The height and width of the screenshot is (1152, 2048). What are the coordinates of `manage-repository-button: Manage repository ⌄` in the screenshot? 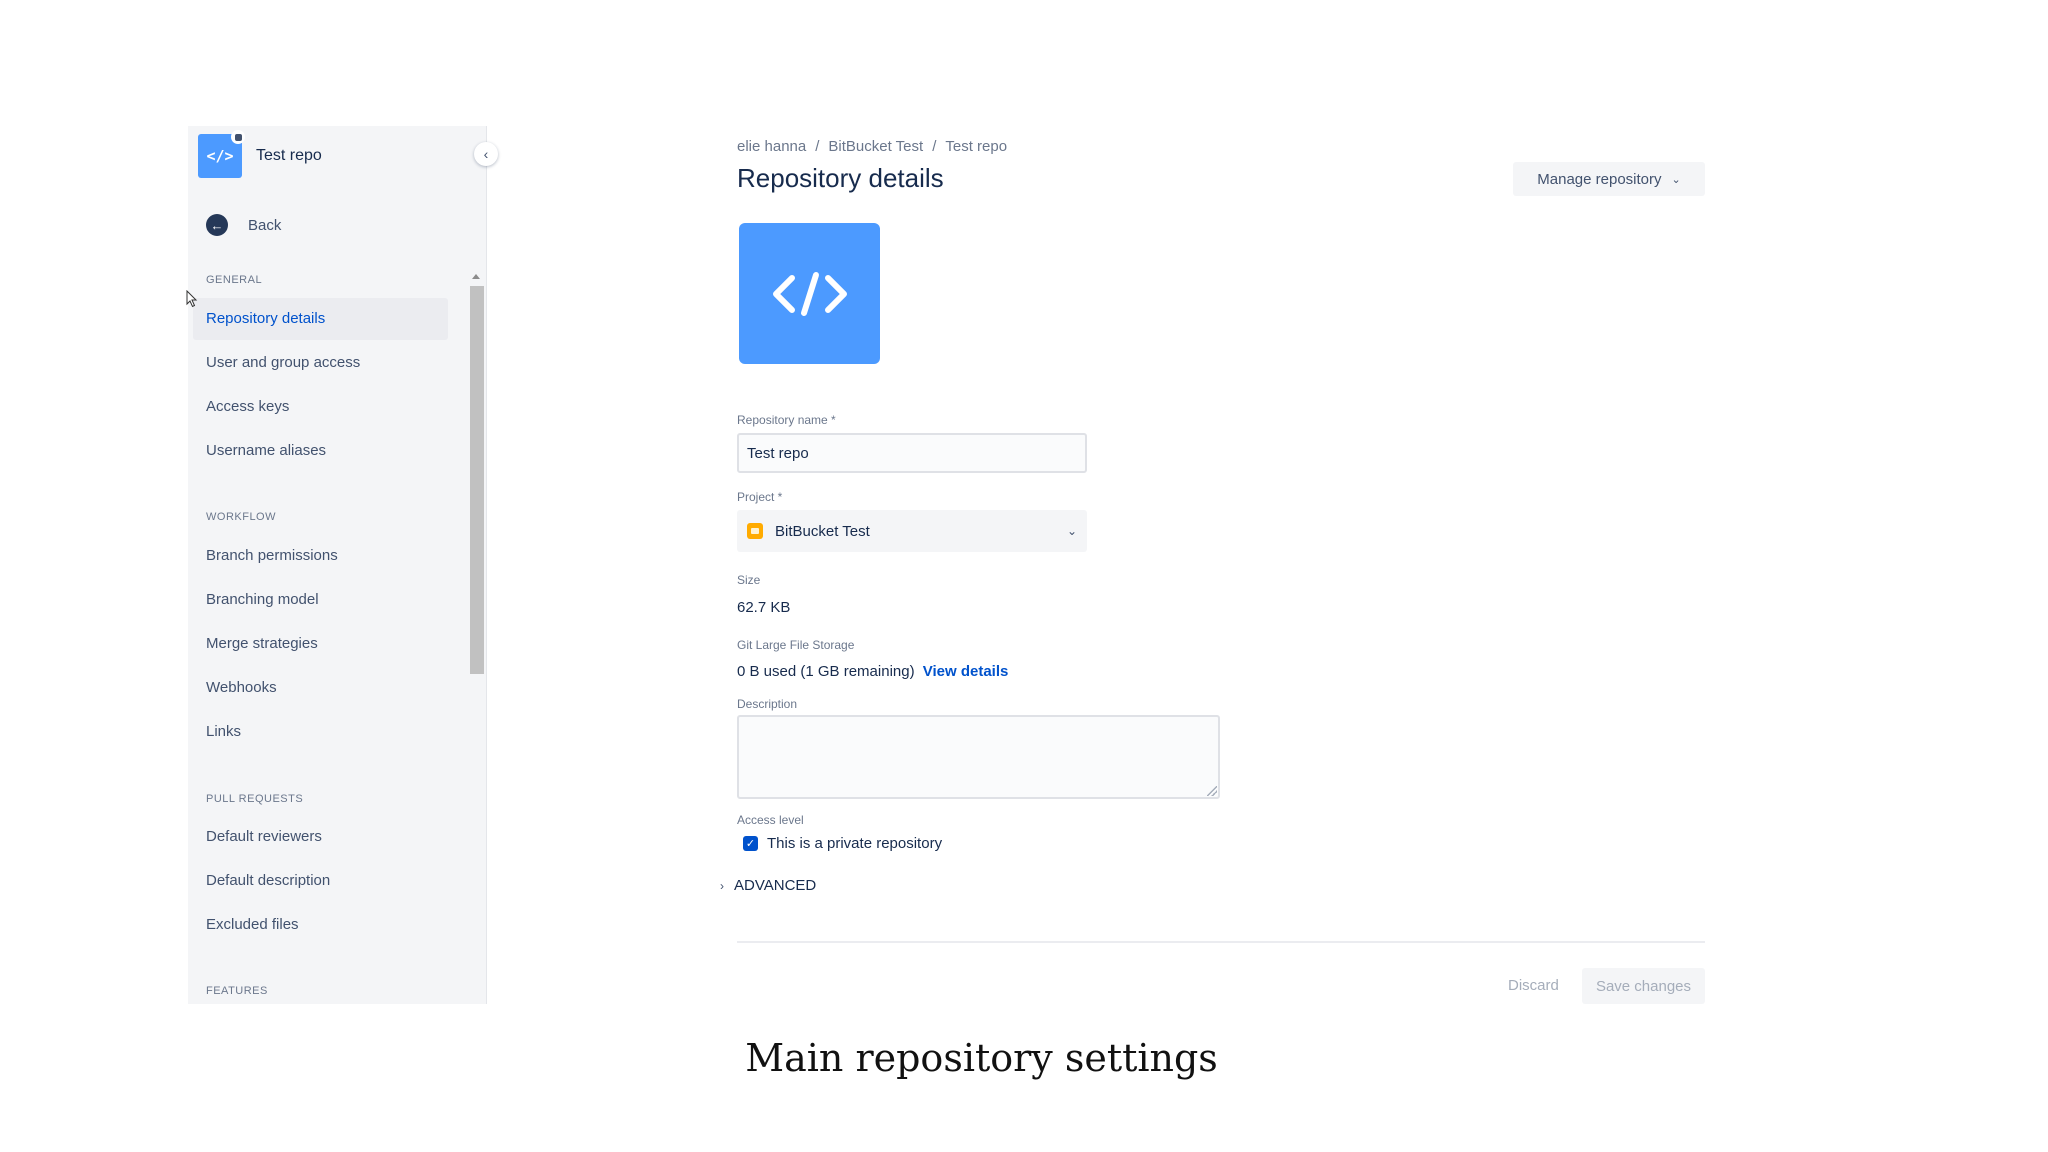 It's located at (1609, 179).